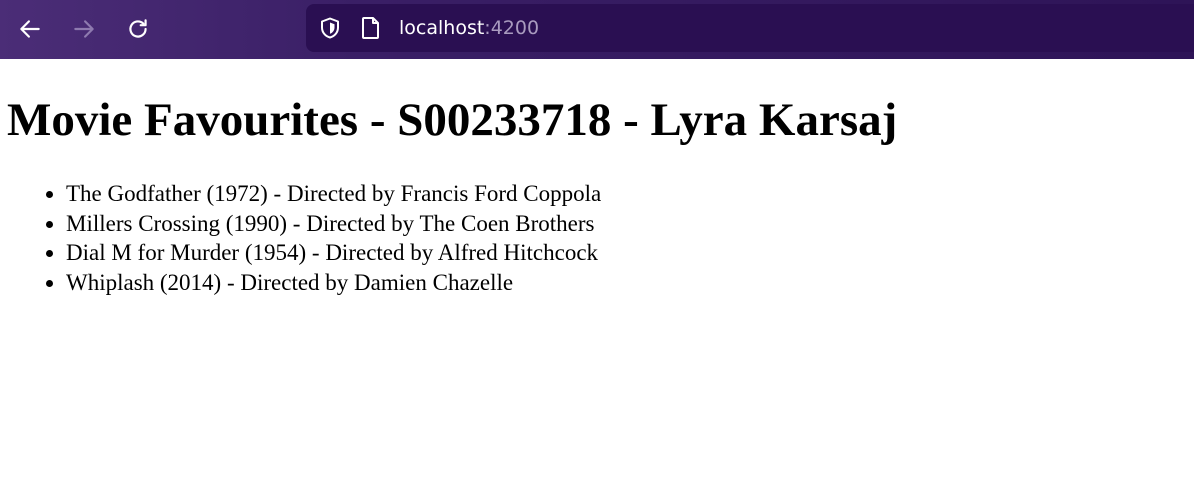  I want to click on arrow-right-icon, so click(84, 29).